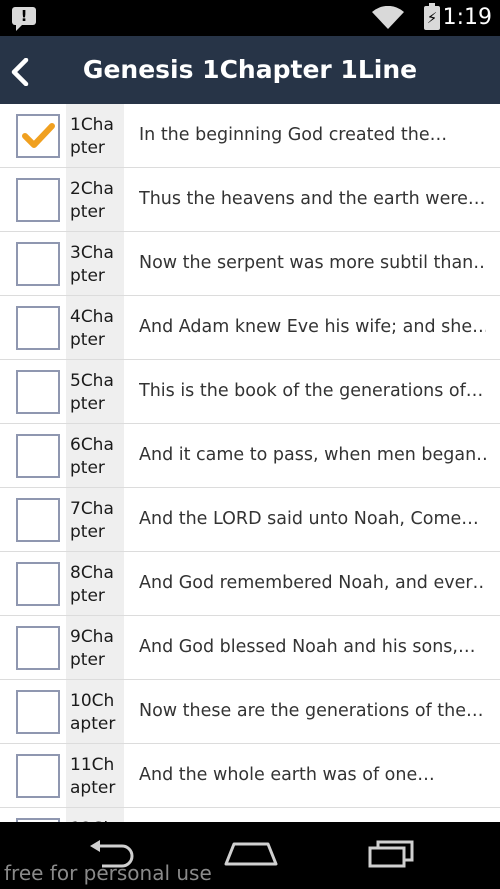 The width and height of the screenshot is (500, 889). I want to click on chapter-label: 4Chapter, so click(95, 327).